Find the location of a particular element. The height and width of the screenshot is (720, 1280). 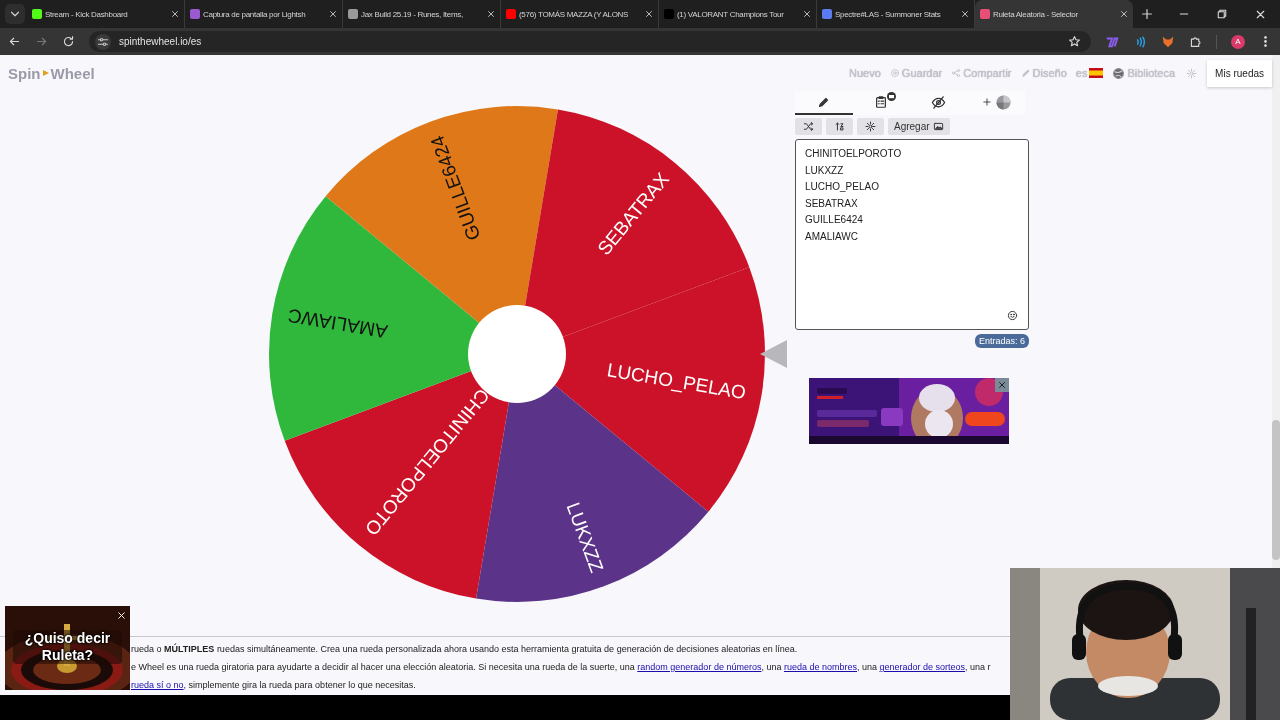

flag-icon is located at coordinates (1096, 73).